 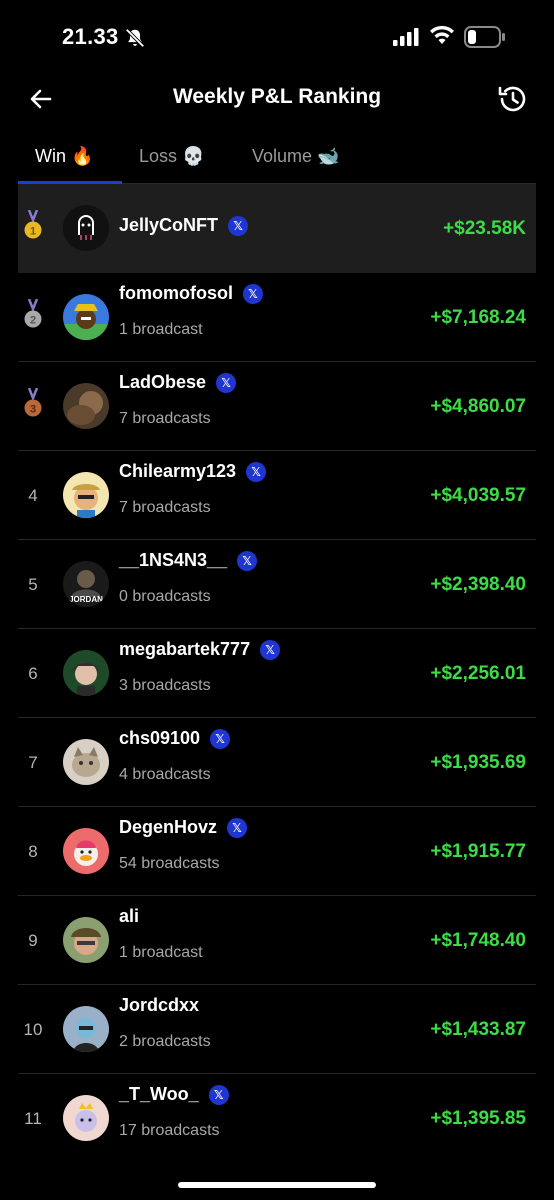 What do you see at coordinates (478, 940) in the screenshot?
I see `pnl-value: +$1,748.40` at bounding box center [478, 940].